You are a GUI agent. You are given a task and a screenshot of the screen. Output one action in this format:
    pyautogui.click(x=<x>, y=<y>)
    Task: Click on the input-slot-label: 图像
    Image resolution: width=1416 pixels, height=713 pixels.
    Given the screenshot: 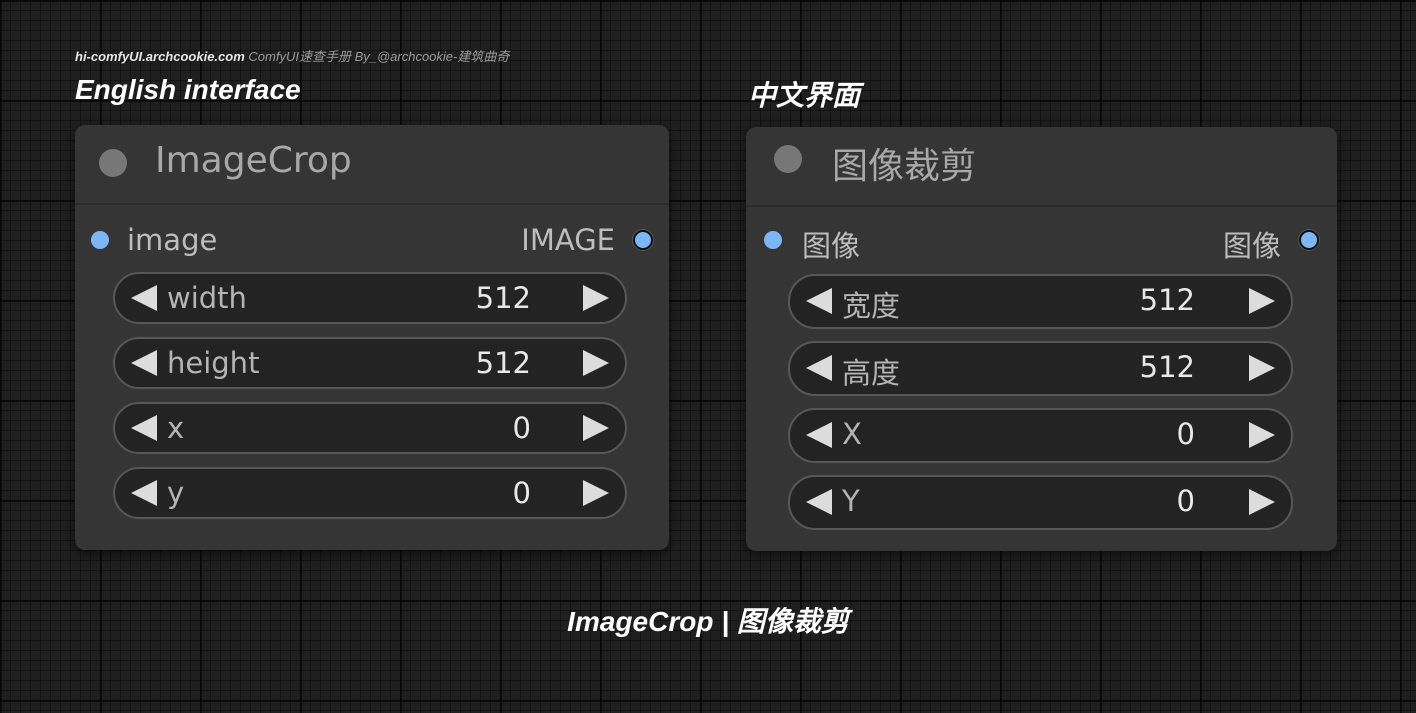 What is the action you would take?
    pyautogui.click(x=831, y=246)
    